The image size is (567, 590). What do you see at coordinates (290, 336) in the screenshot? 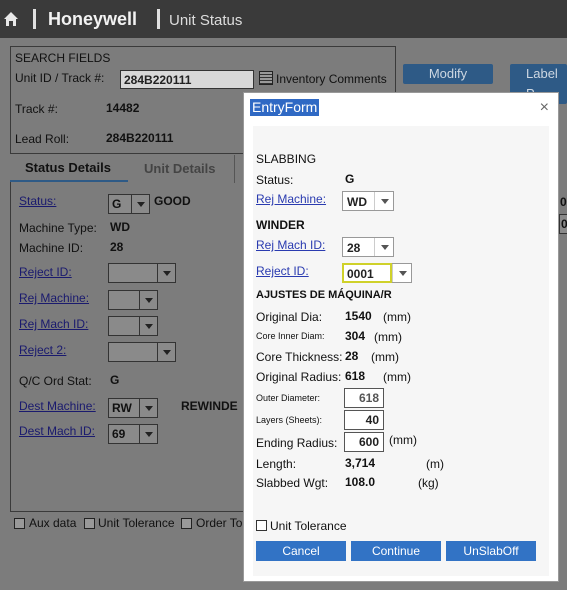
I see `core-inner-label: Core Inner Diam:` at bounding box center [290, 336].